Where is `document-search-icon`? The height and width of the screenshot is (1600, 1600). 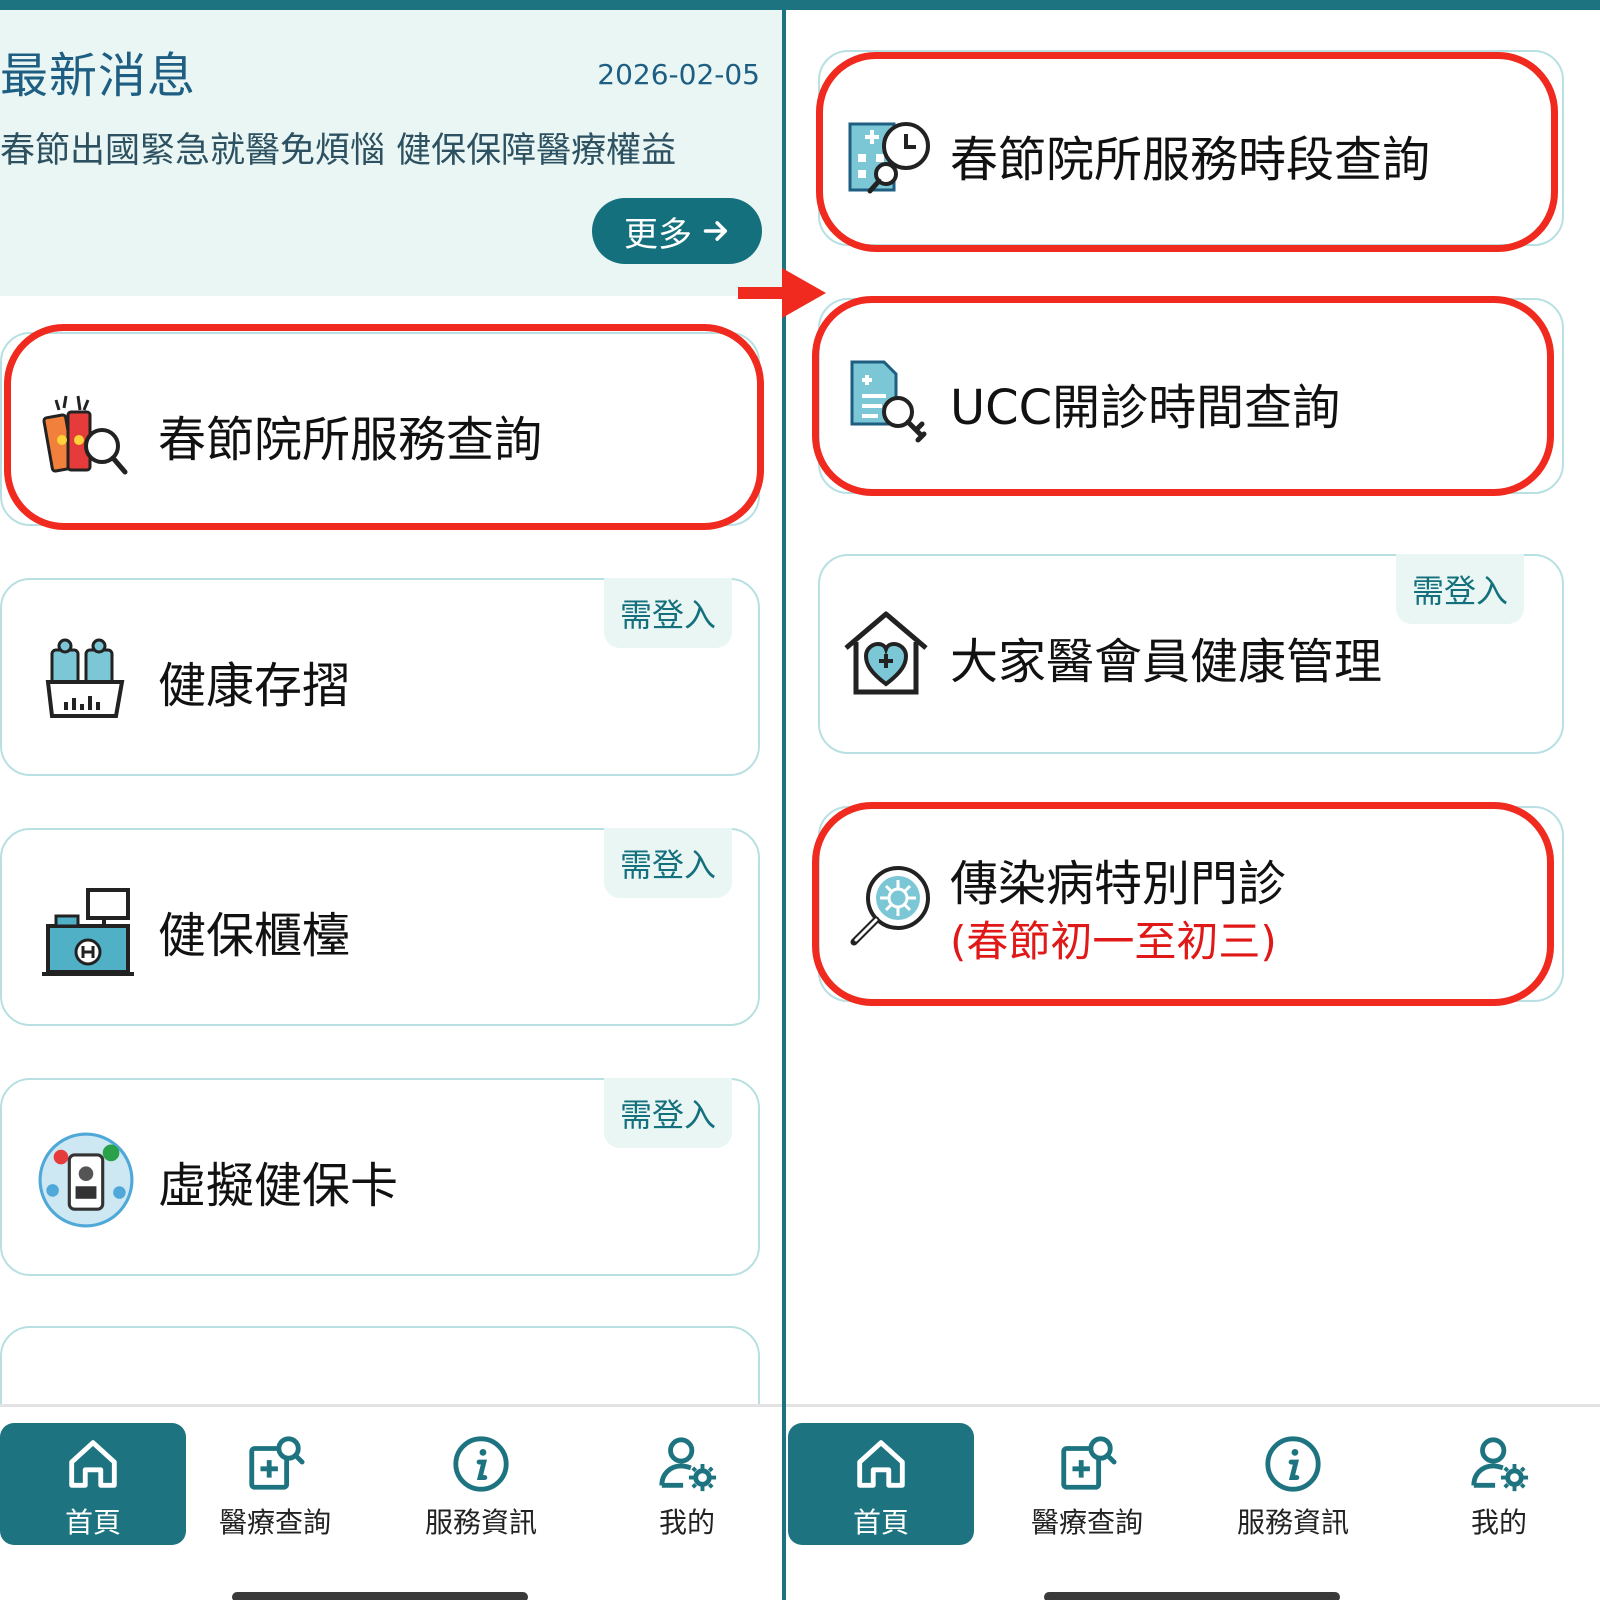 document-search-icon is located at coordinates (888, 401).